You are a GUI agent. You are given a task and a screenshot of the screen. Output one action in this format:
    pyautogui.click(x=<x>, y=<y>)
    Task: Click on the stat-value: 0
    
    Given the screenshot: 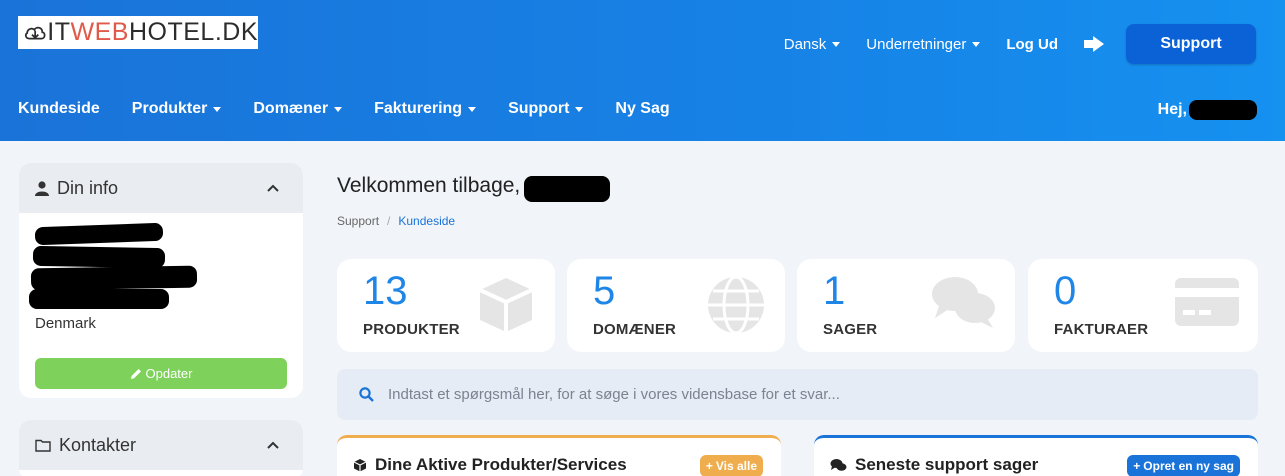 What is the action you would take?
    pyautogui.click(x=1065, y=291)
    